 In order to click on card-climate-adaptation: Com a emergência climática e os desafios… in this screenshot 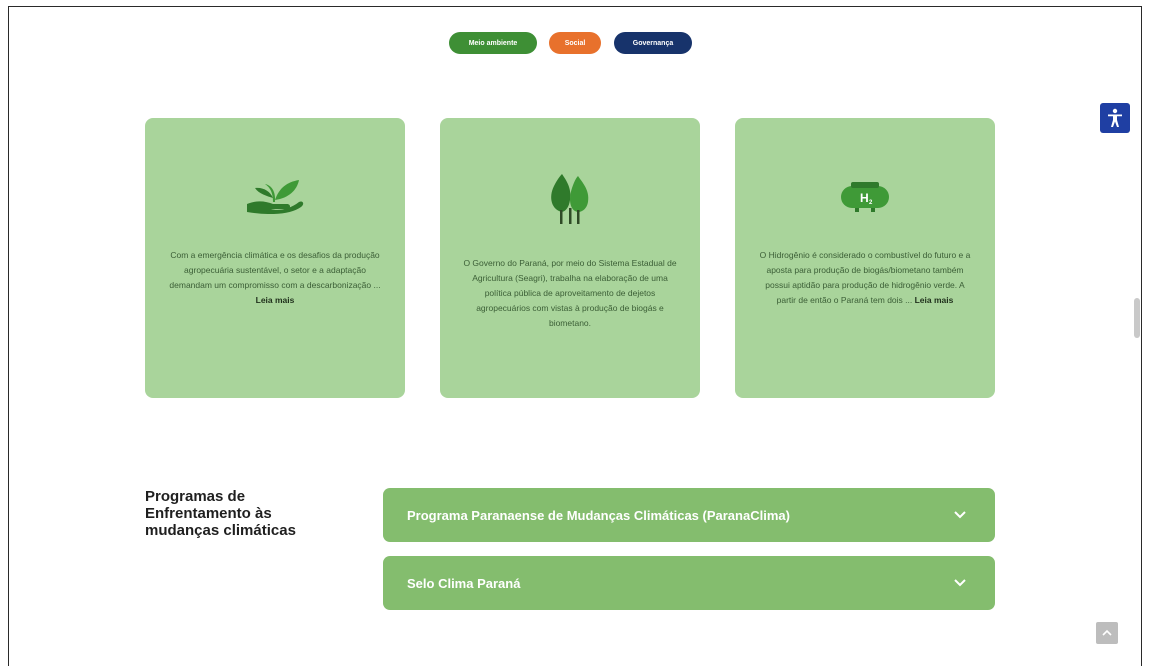, I will do `click(275, 258)`.